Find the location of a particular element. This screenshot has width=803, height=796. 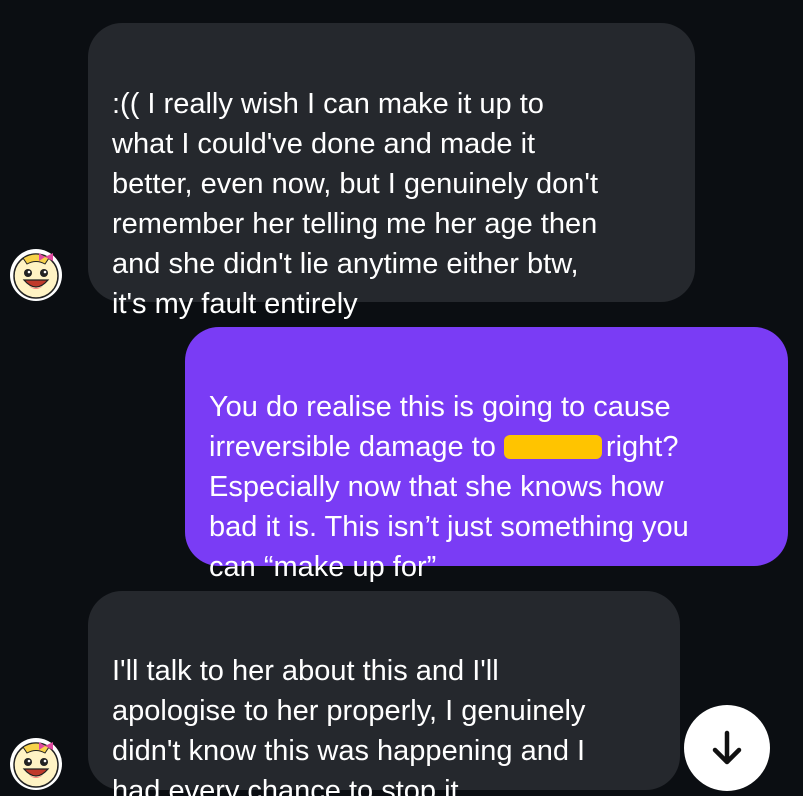

arrow-down-icon is located at coordinates (727, 747).